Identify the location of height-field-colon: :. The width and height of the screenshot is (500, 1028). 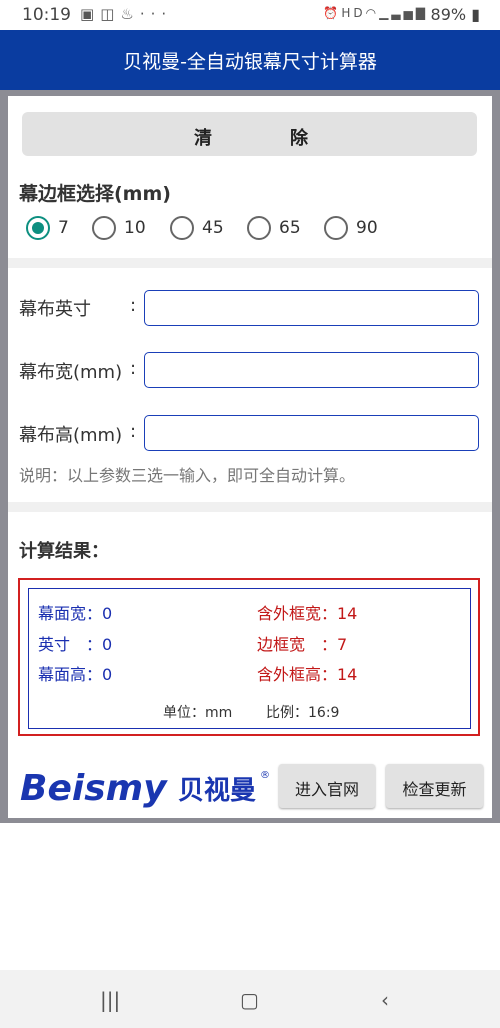
(133, 431).